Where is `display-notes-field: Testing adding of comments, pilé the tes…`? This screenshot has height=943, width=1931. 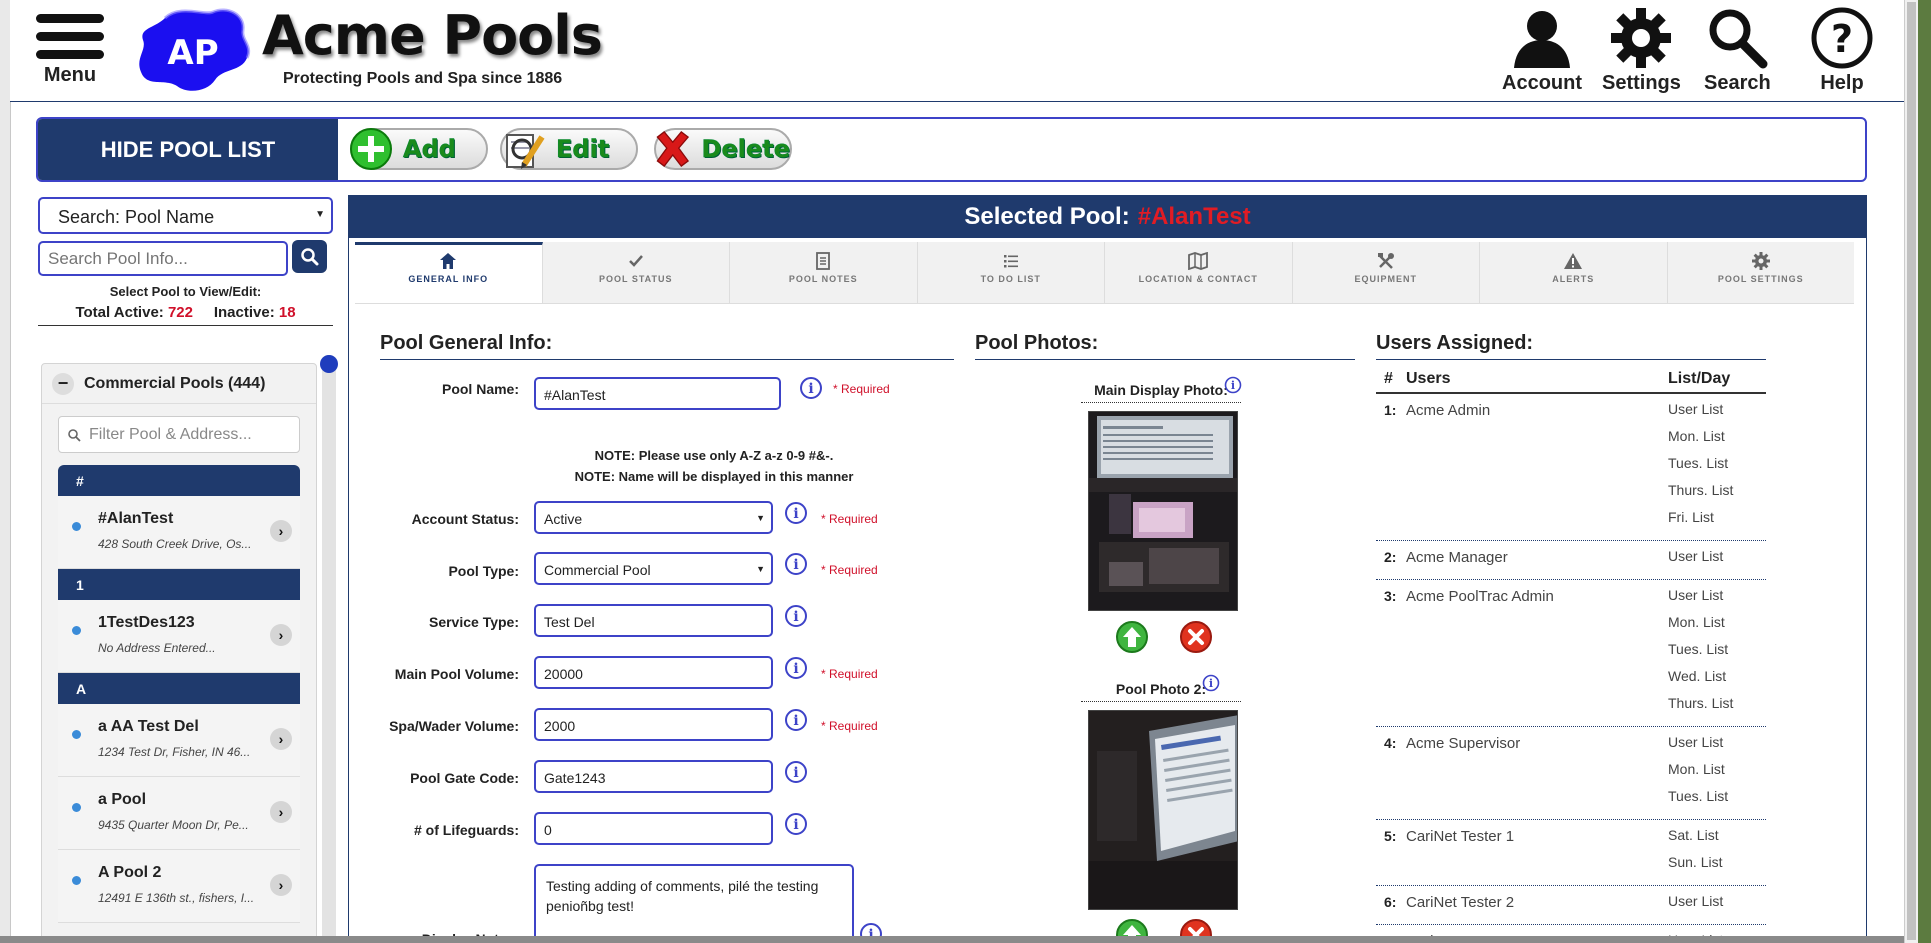 display-notes-field: Testing adding of comments, pilé the tes… is located at coordinates (694, 903).